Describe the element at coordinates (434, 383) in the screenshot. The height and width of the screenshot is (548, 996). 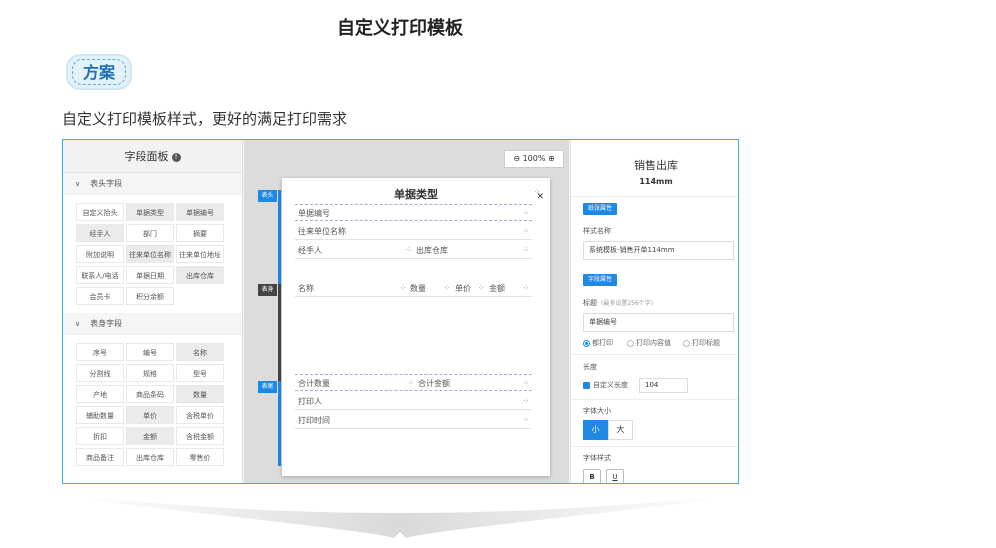
I see `doc-row-label: 合计金额` at that location.